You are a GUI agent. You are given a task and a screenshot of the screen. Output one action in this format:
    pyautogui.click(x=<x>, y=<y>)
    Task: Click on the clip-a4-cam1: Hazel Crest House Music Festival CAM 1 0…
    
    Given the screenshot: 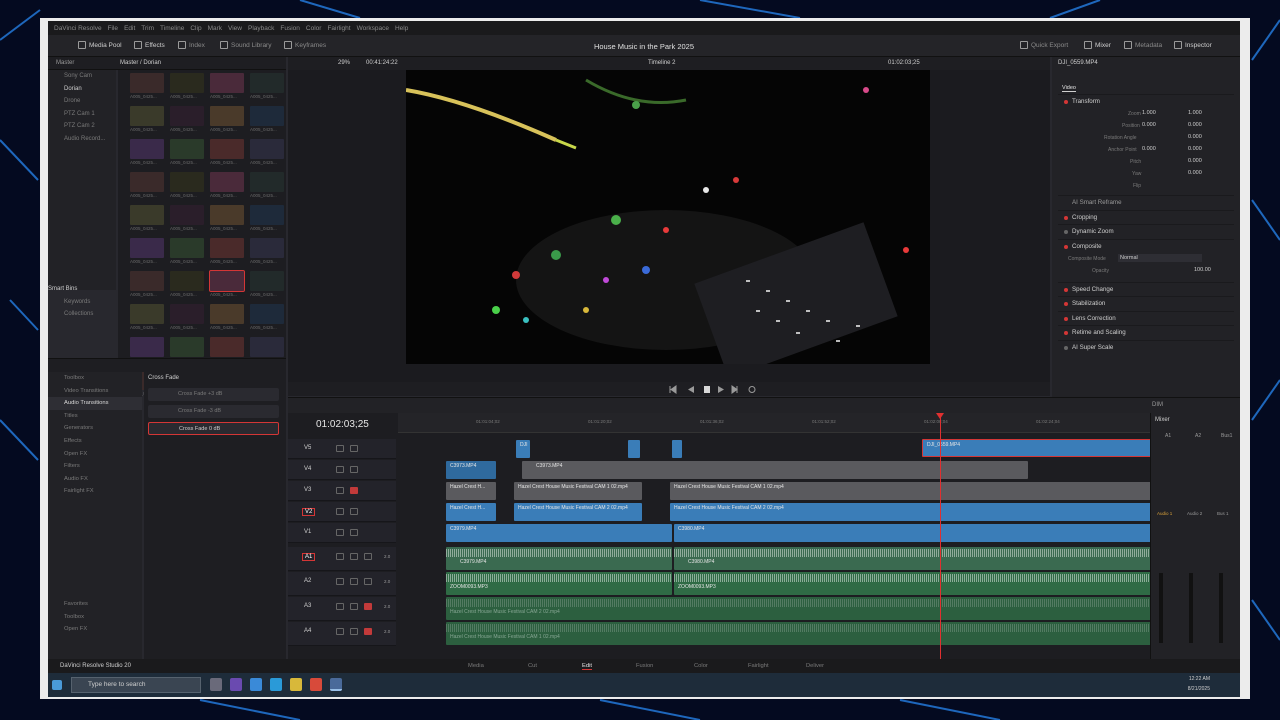 What is the action you would take?
    pyautogui.click(x=818, y=633)
    